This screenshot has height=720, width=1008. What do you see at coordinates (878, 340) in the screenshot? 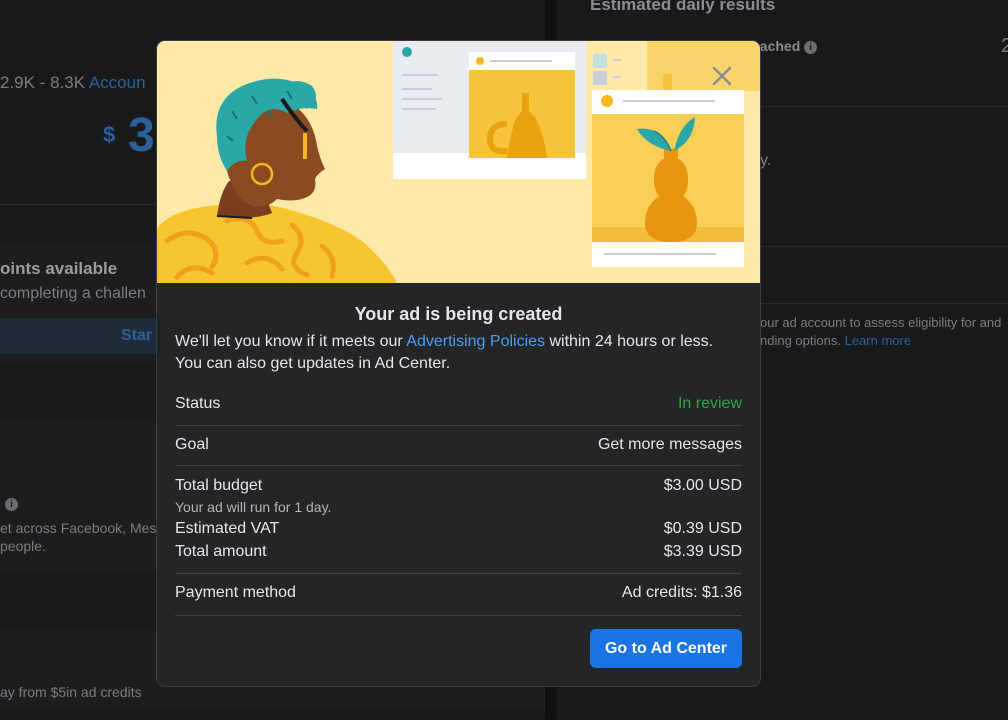
I see `learn-more-link: Learn more` at bounding box center [878, 340].